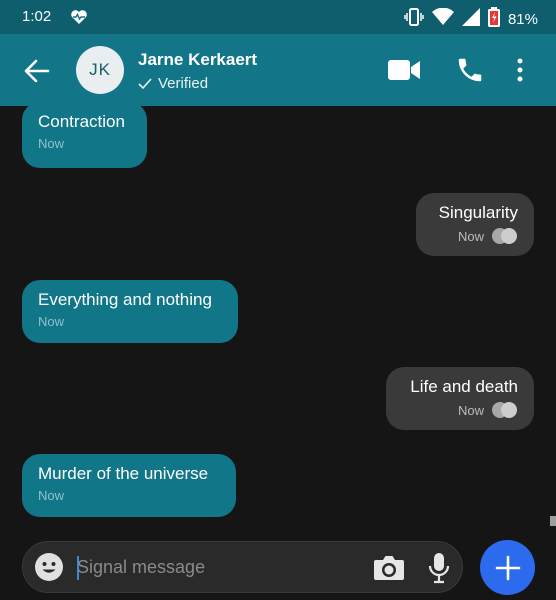 The width and height of the screenshot is (556, 600). What do you see at coordinates (130, 311) in the screenshot?
I see `incoming-message: Everything and nothing Now` at bounding box center [130, 311].